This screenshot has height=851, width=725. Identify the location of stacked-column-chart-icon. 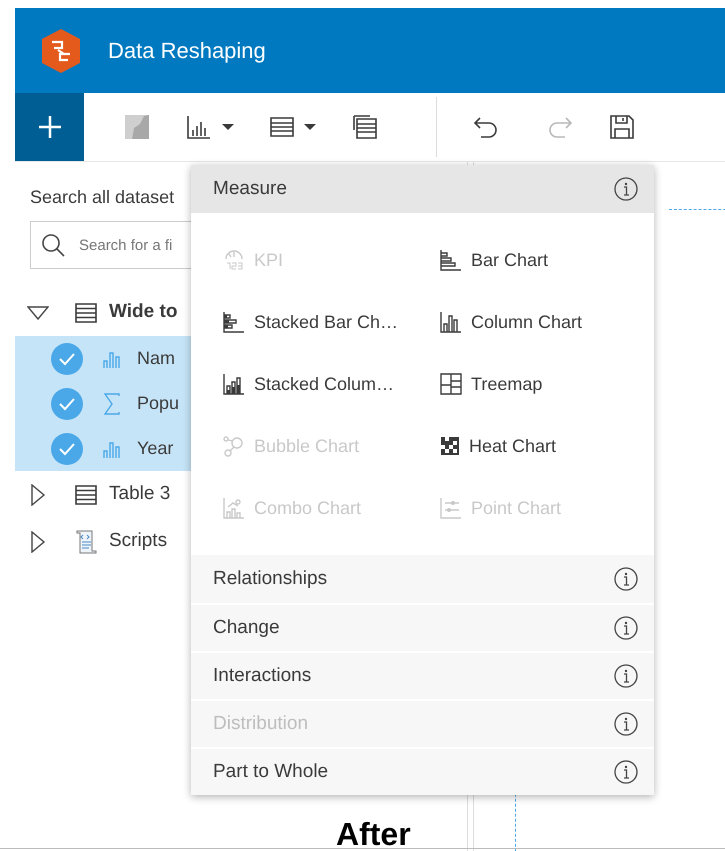
(234, 384).